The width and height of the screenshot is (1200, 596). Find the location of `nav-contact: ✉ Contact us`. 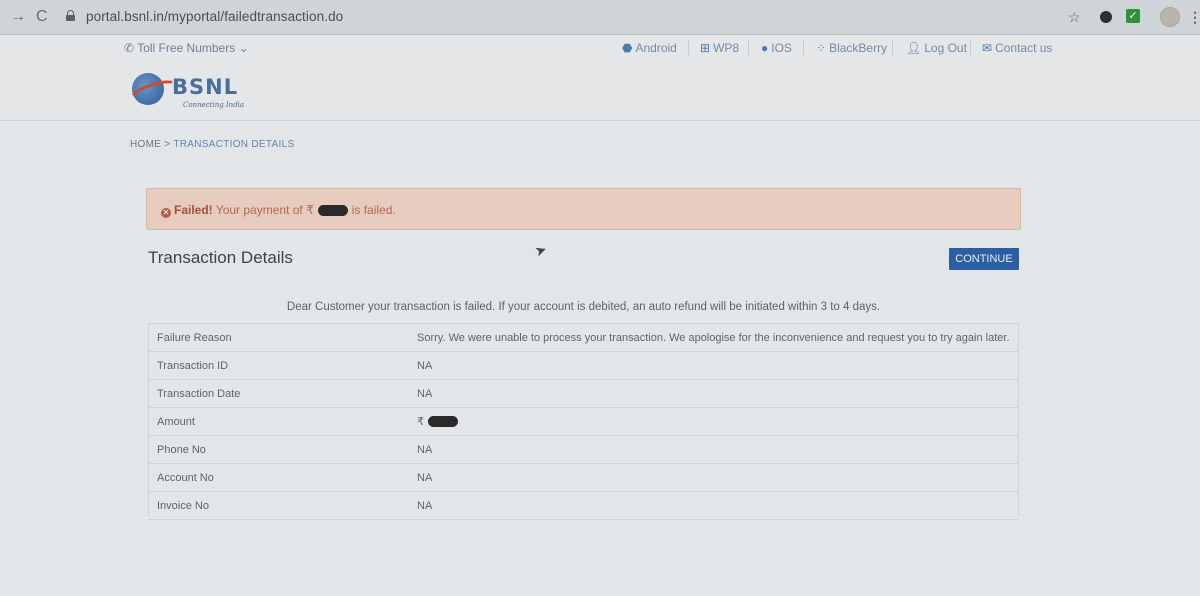

nav-contact: ✉ Contact us is located at coordinates (1017, 48).